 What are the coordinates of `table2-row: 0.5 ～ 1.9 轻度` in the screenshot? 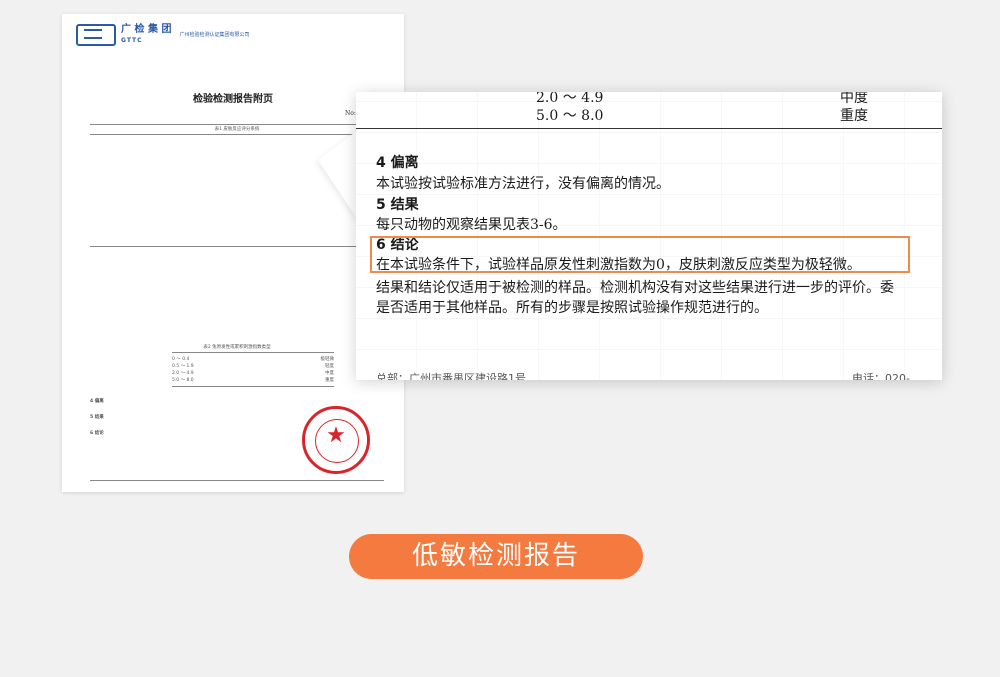 It's located at (253, 366).